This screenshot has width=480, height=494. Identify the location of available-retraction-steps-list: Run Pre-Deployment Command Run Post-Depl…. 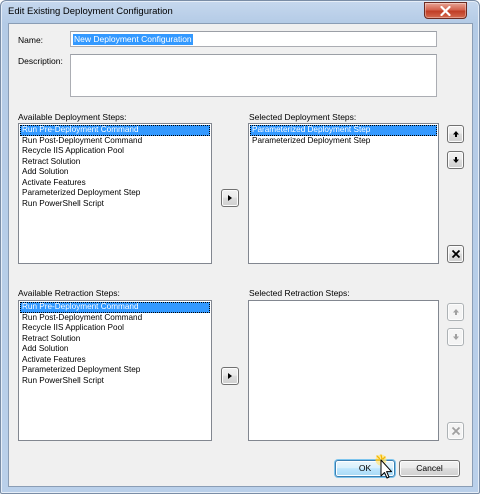
(115, 370).